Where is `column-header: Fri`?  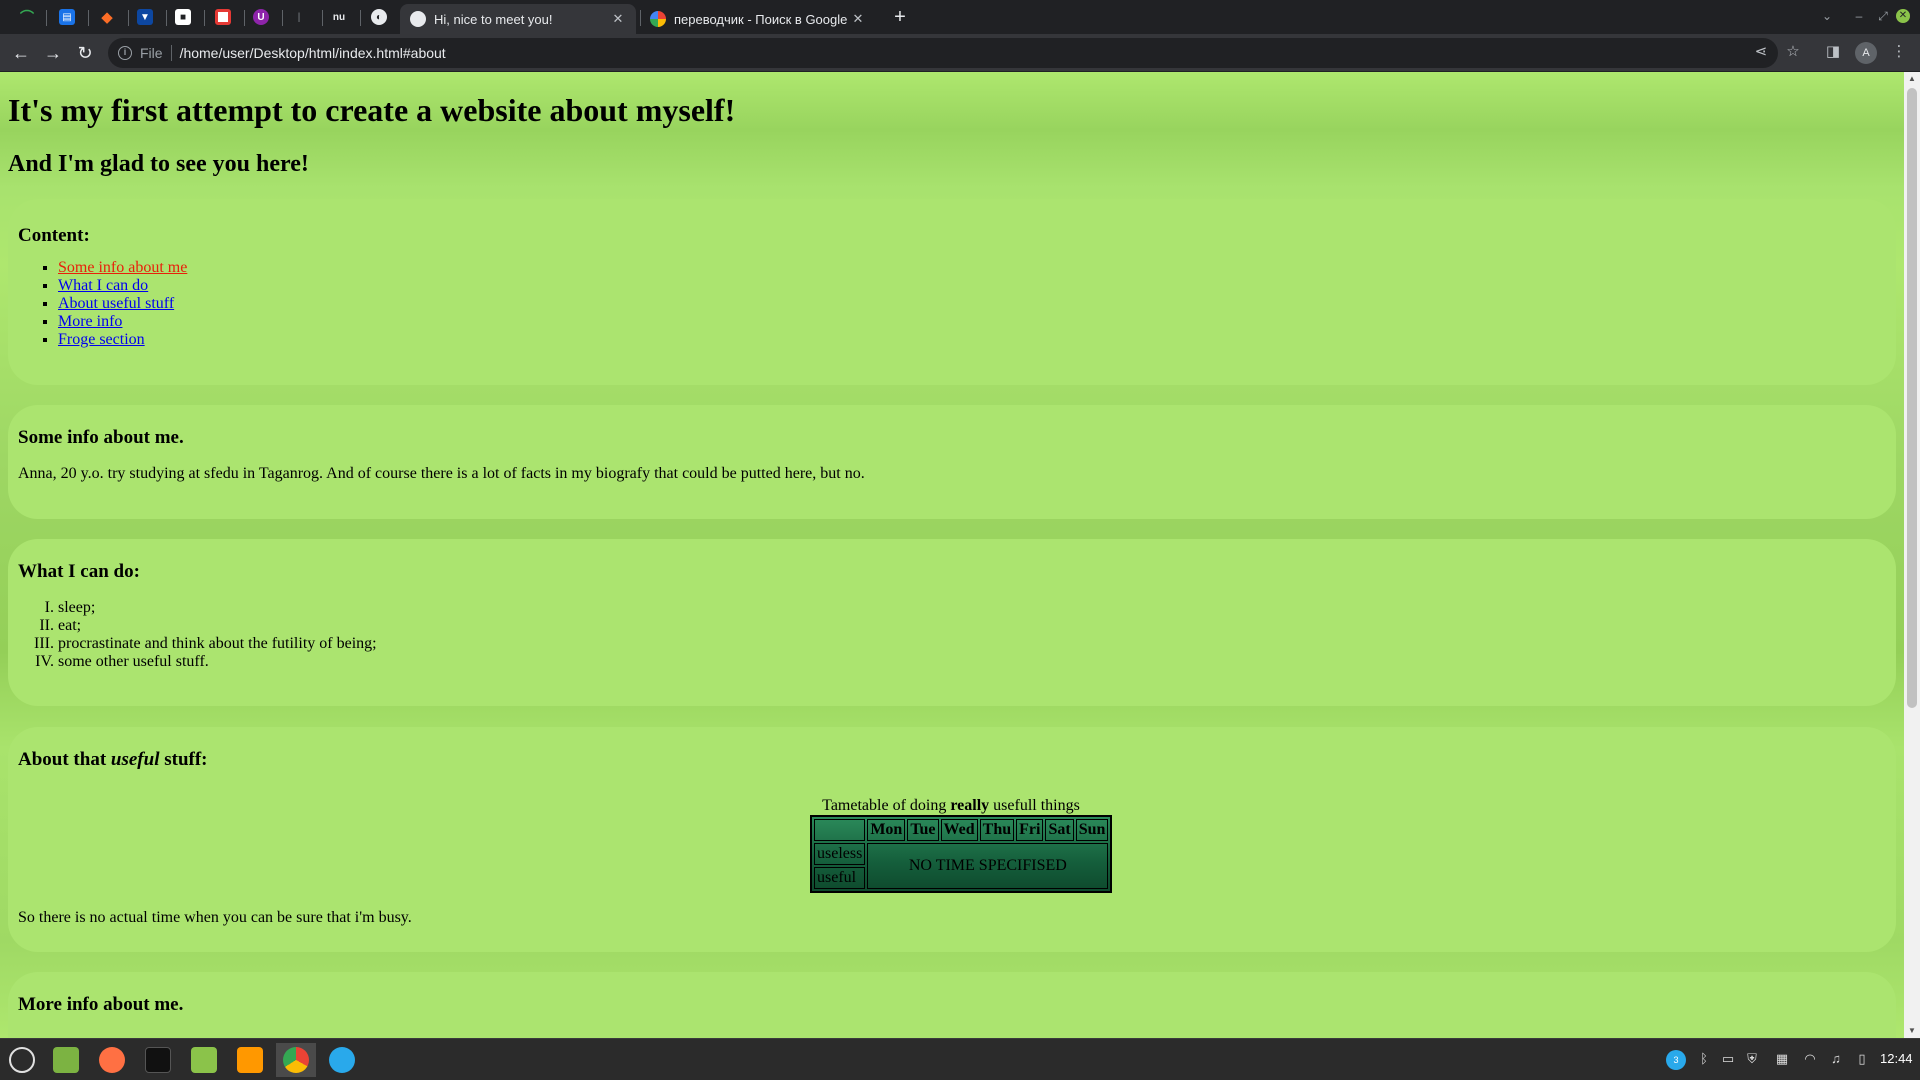
column-header: Fri is located at coordinates (1030, 830).